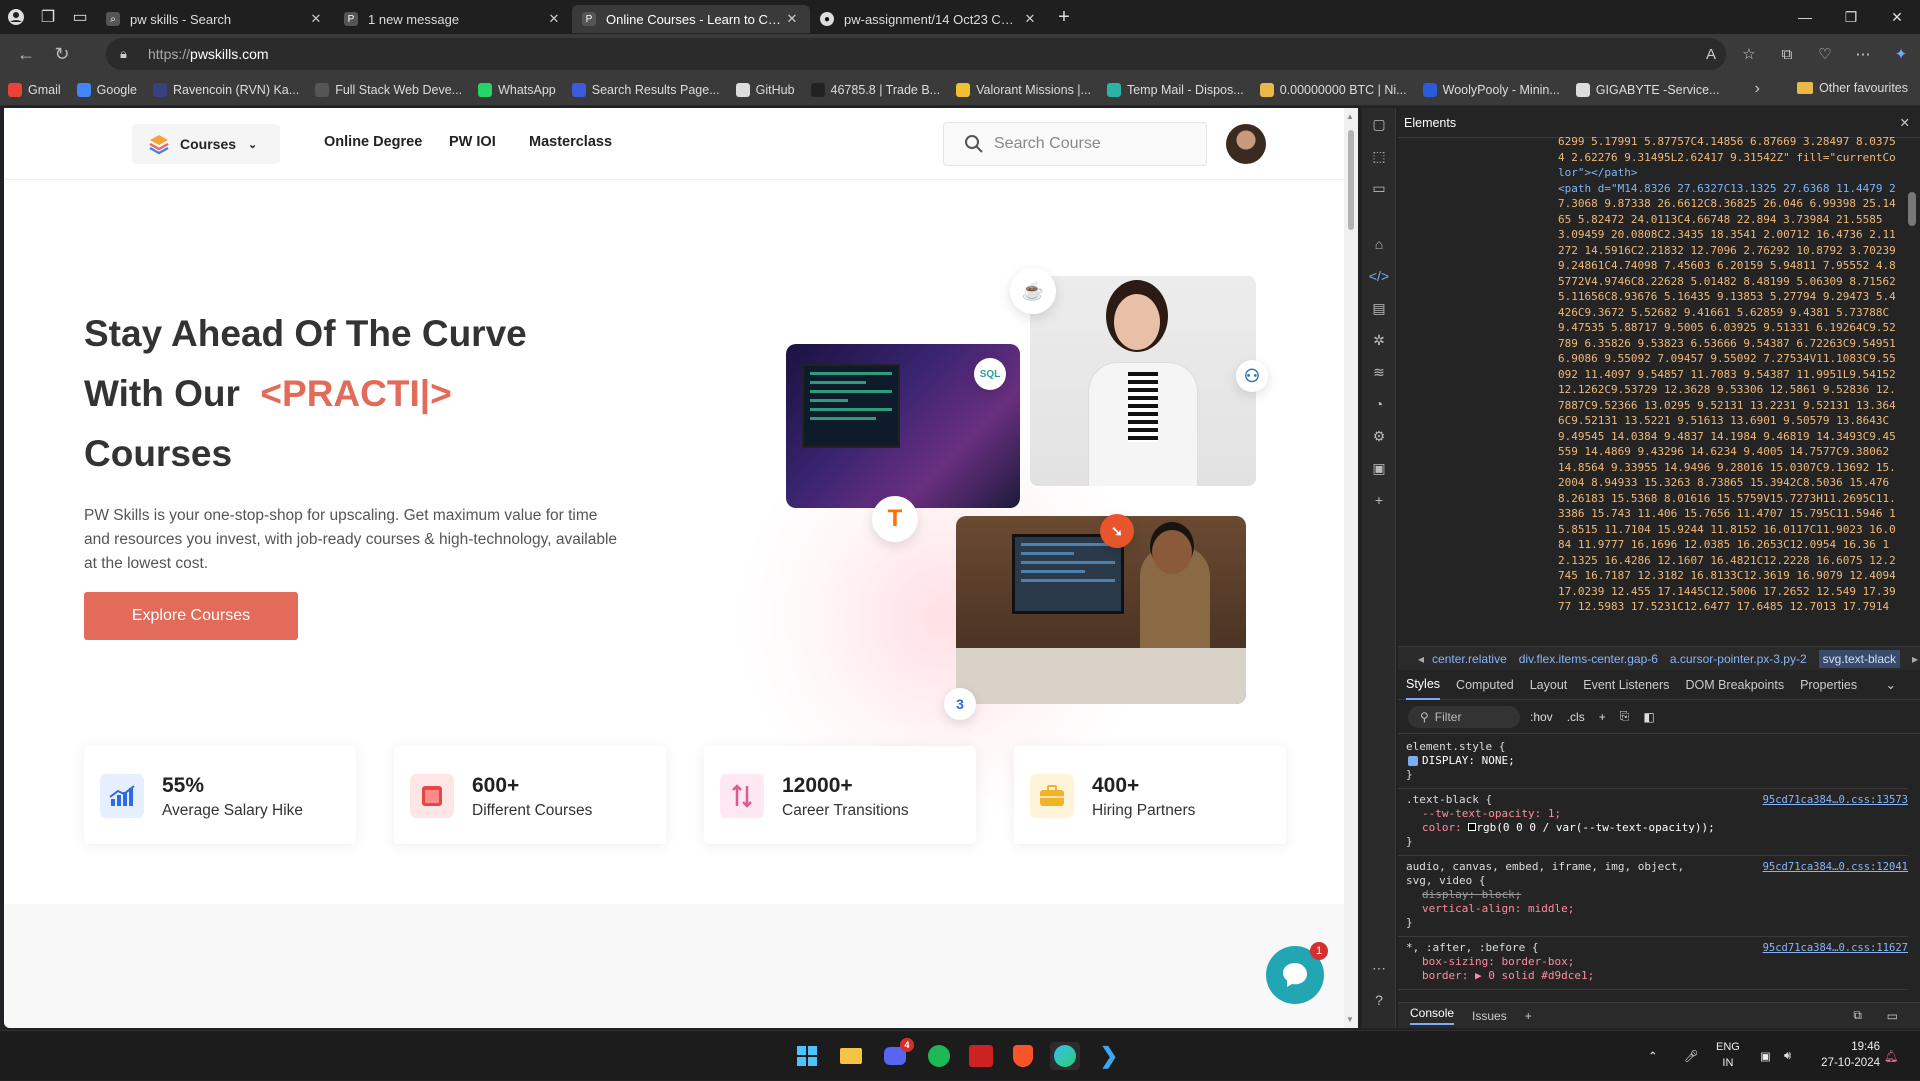 The width and height of the screenshot is (1920, 1081). Describe the element at coordinates (215, 19) in the screenshot. I see `tab-pw-skills-search: ⌕ pw skills - Search ✕` at that location.